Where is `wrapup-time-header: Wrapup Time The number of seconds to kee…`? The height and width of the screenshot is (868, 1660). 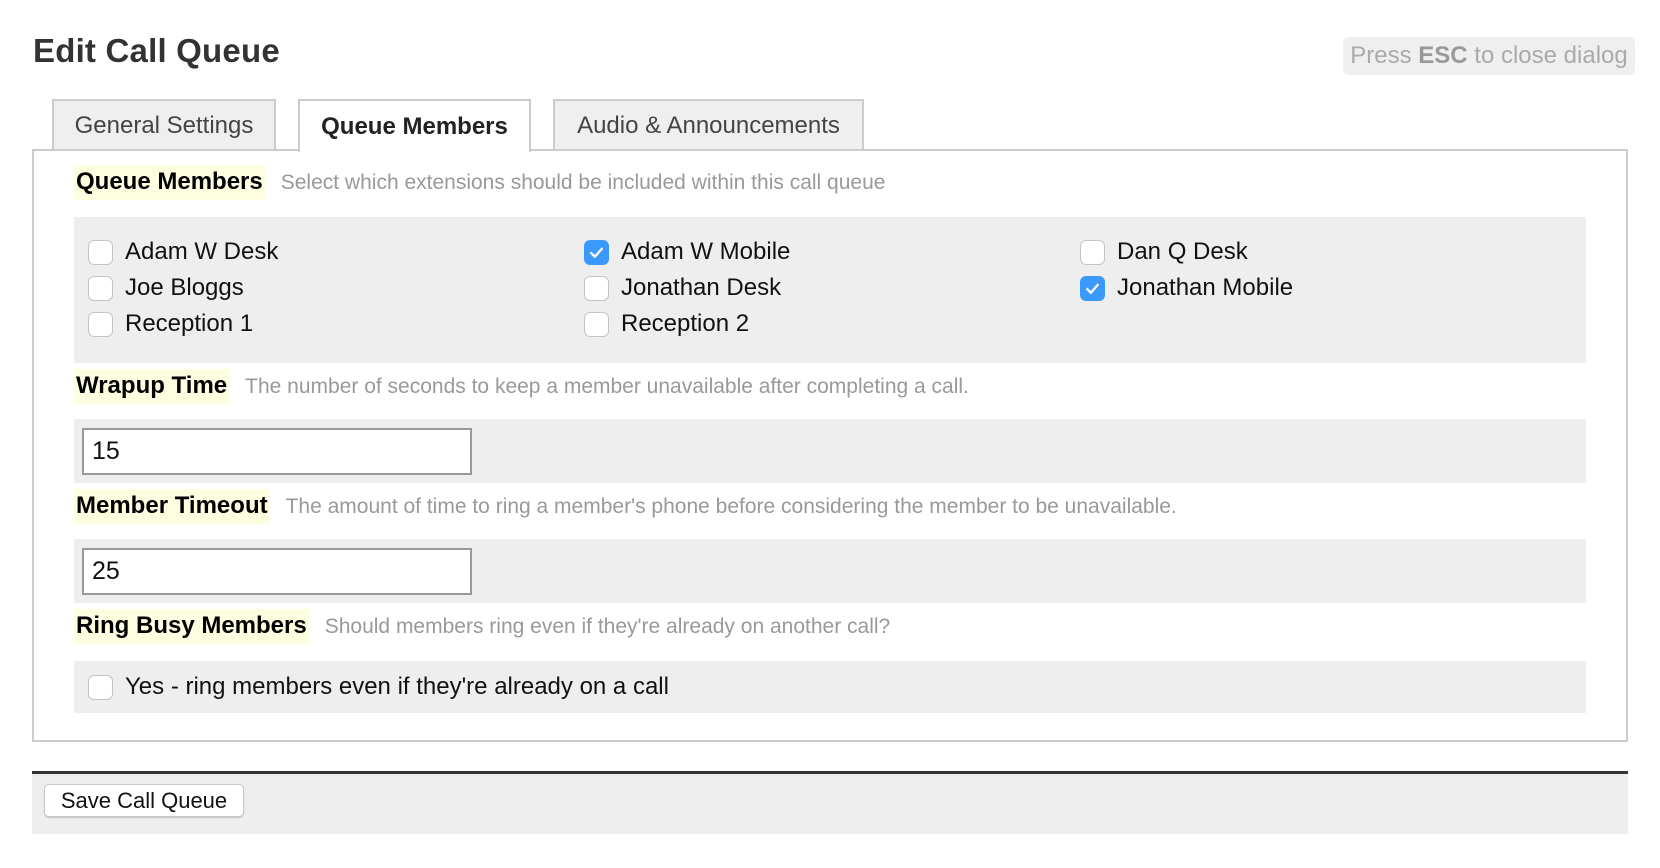
wrapup-time-header: Wrapup Time The number of seconds to kee… is located at coordinates (521, 386).